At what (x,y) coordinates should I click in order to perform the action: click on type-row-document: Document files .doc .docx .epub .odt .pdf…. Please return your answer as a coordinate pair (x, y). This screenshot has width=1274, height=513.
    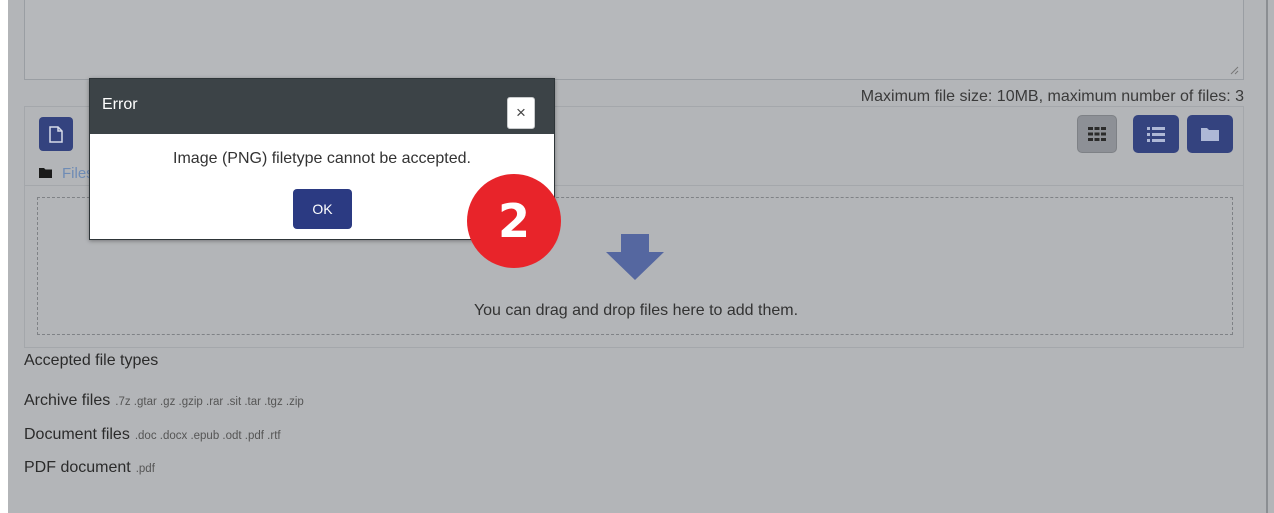
    Looking at the image, I should click on (152, 435).